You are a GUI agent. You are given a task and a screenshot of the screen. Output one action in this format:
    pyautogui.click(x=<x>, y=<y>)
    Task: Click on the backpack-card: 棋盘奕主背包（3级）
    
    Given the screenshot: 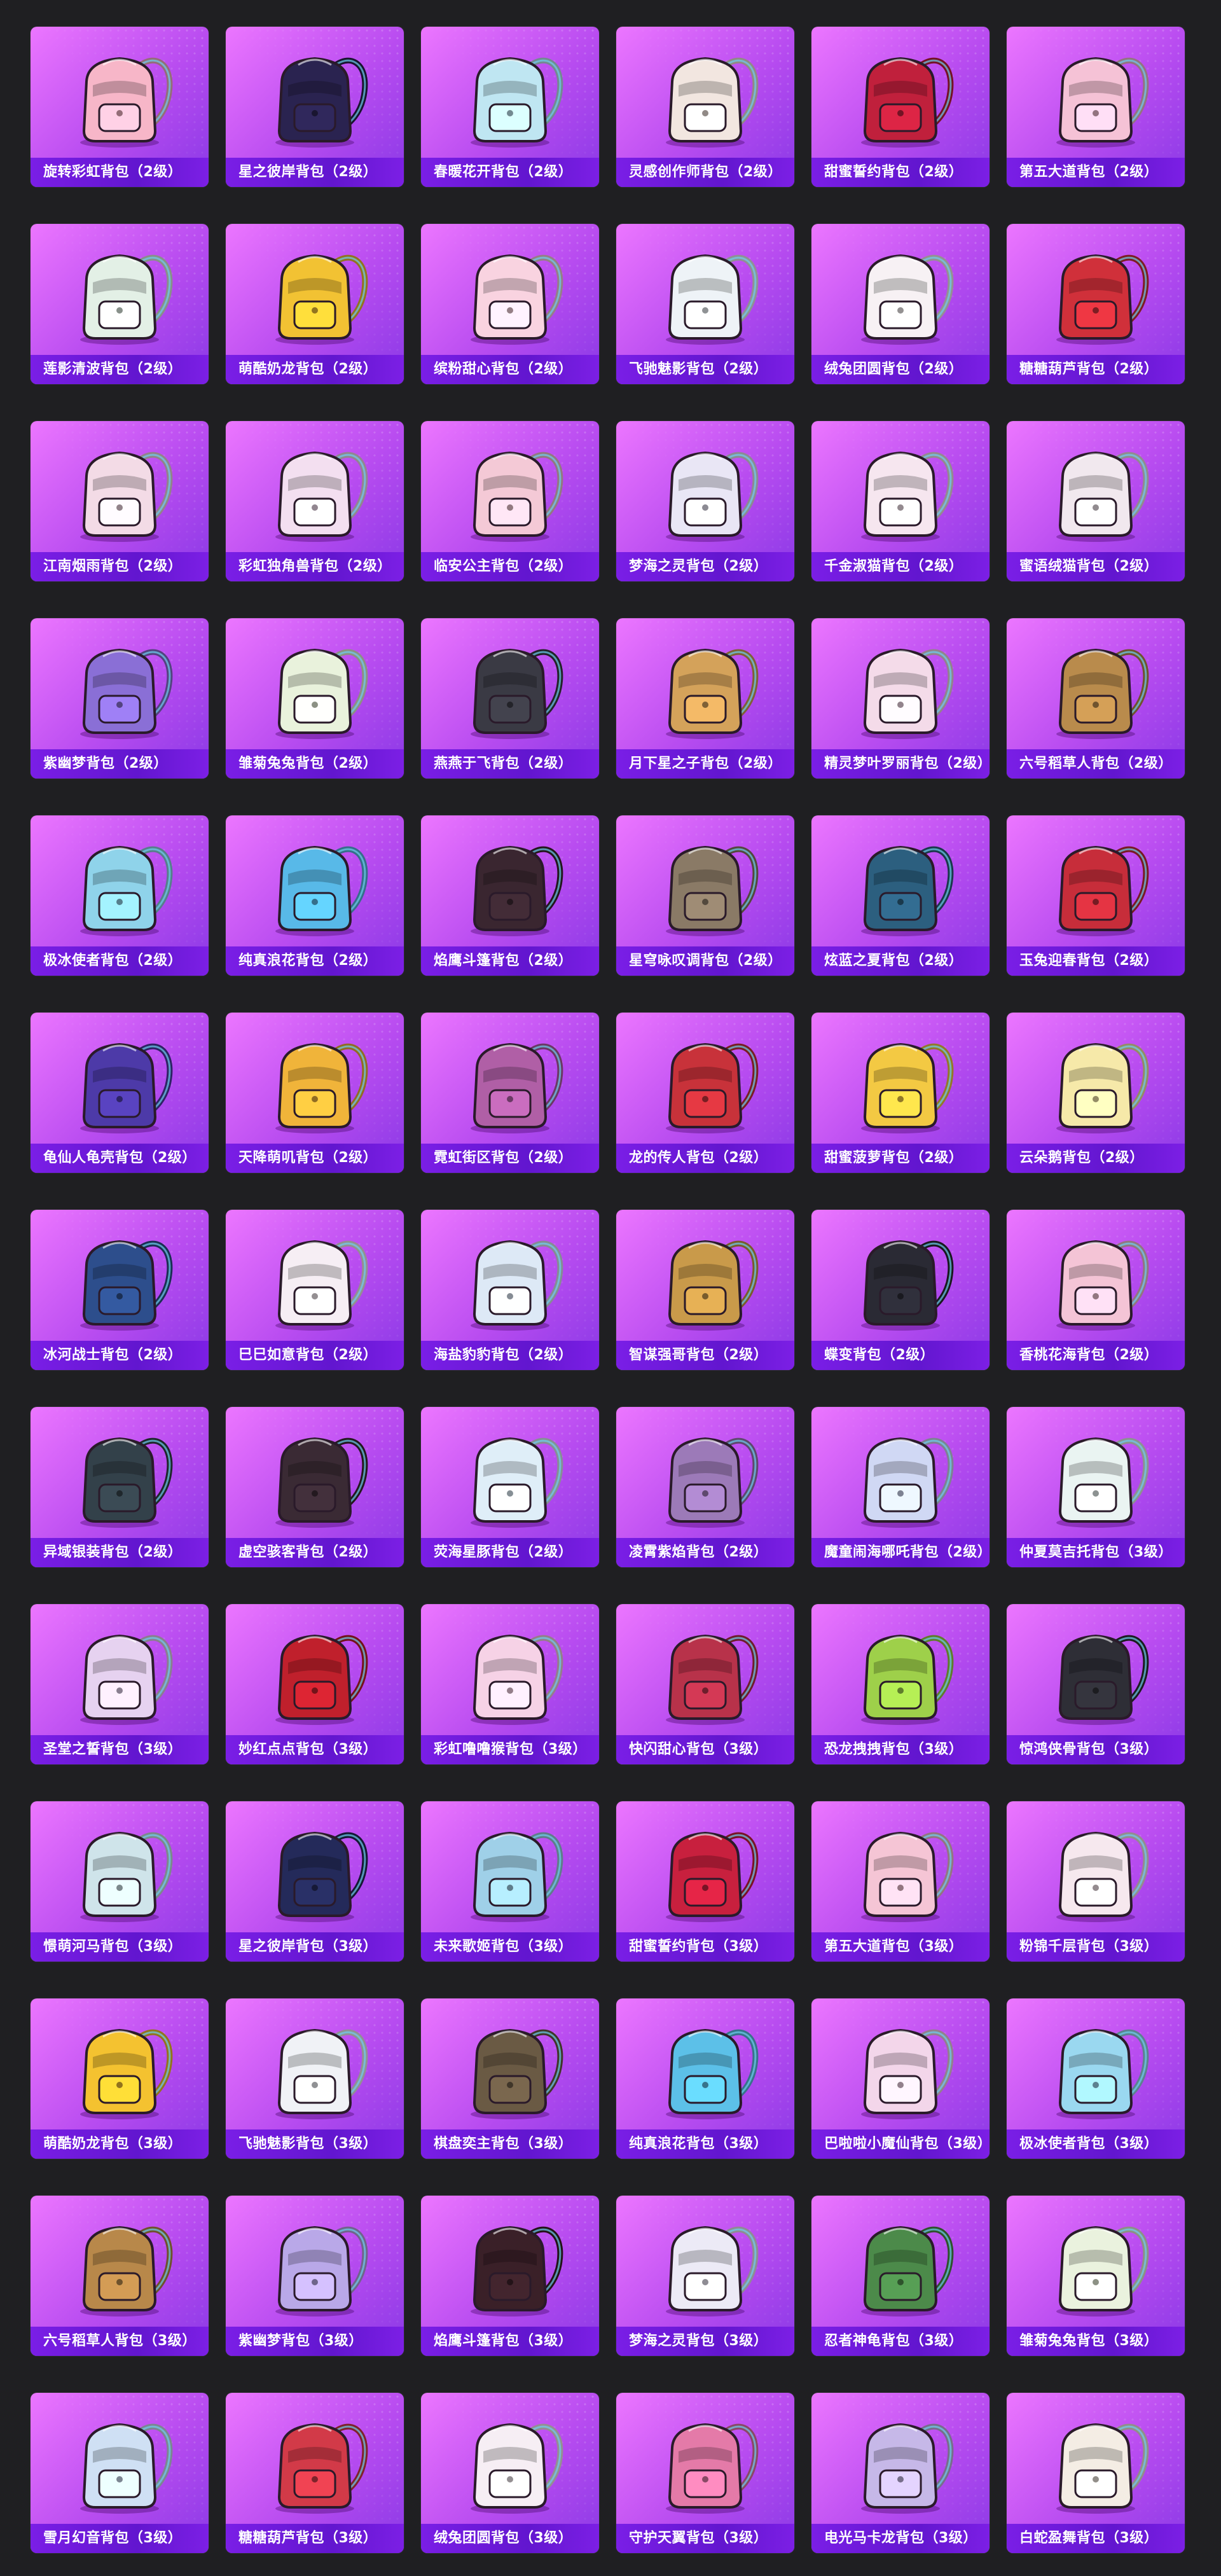 What is the action you would take?
    pyautogui.click(x=510, y=2078)
    